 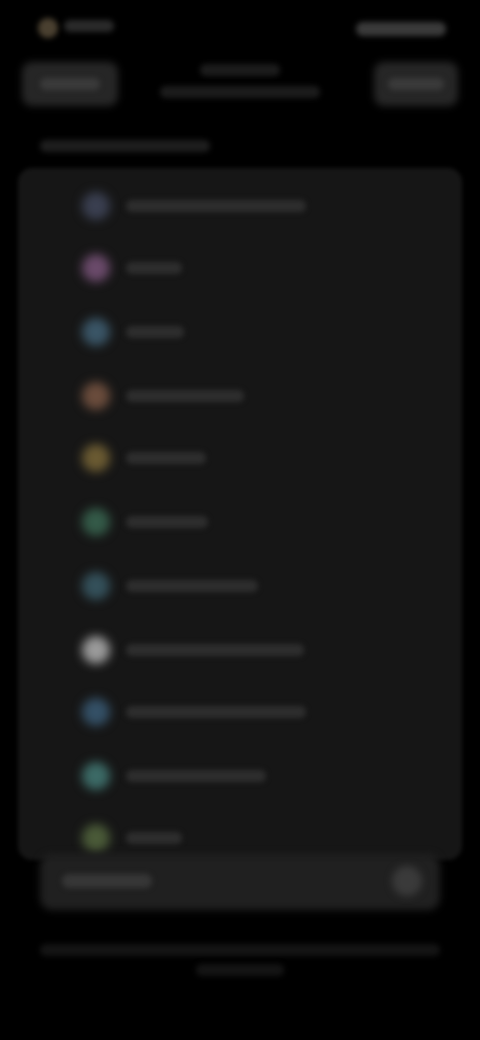 I want to click on status-time, so click(x=48, y=28).